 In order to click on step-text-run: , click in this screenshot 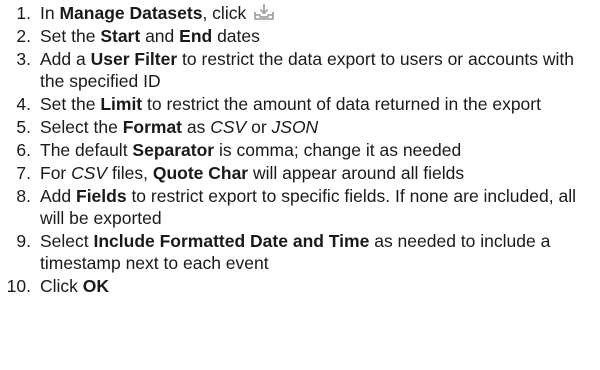, I will do `click(227, 13)`.